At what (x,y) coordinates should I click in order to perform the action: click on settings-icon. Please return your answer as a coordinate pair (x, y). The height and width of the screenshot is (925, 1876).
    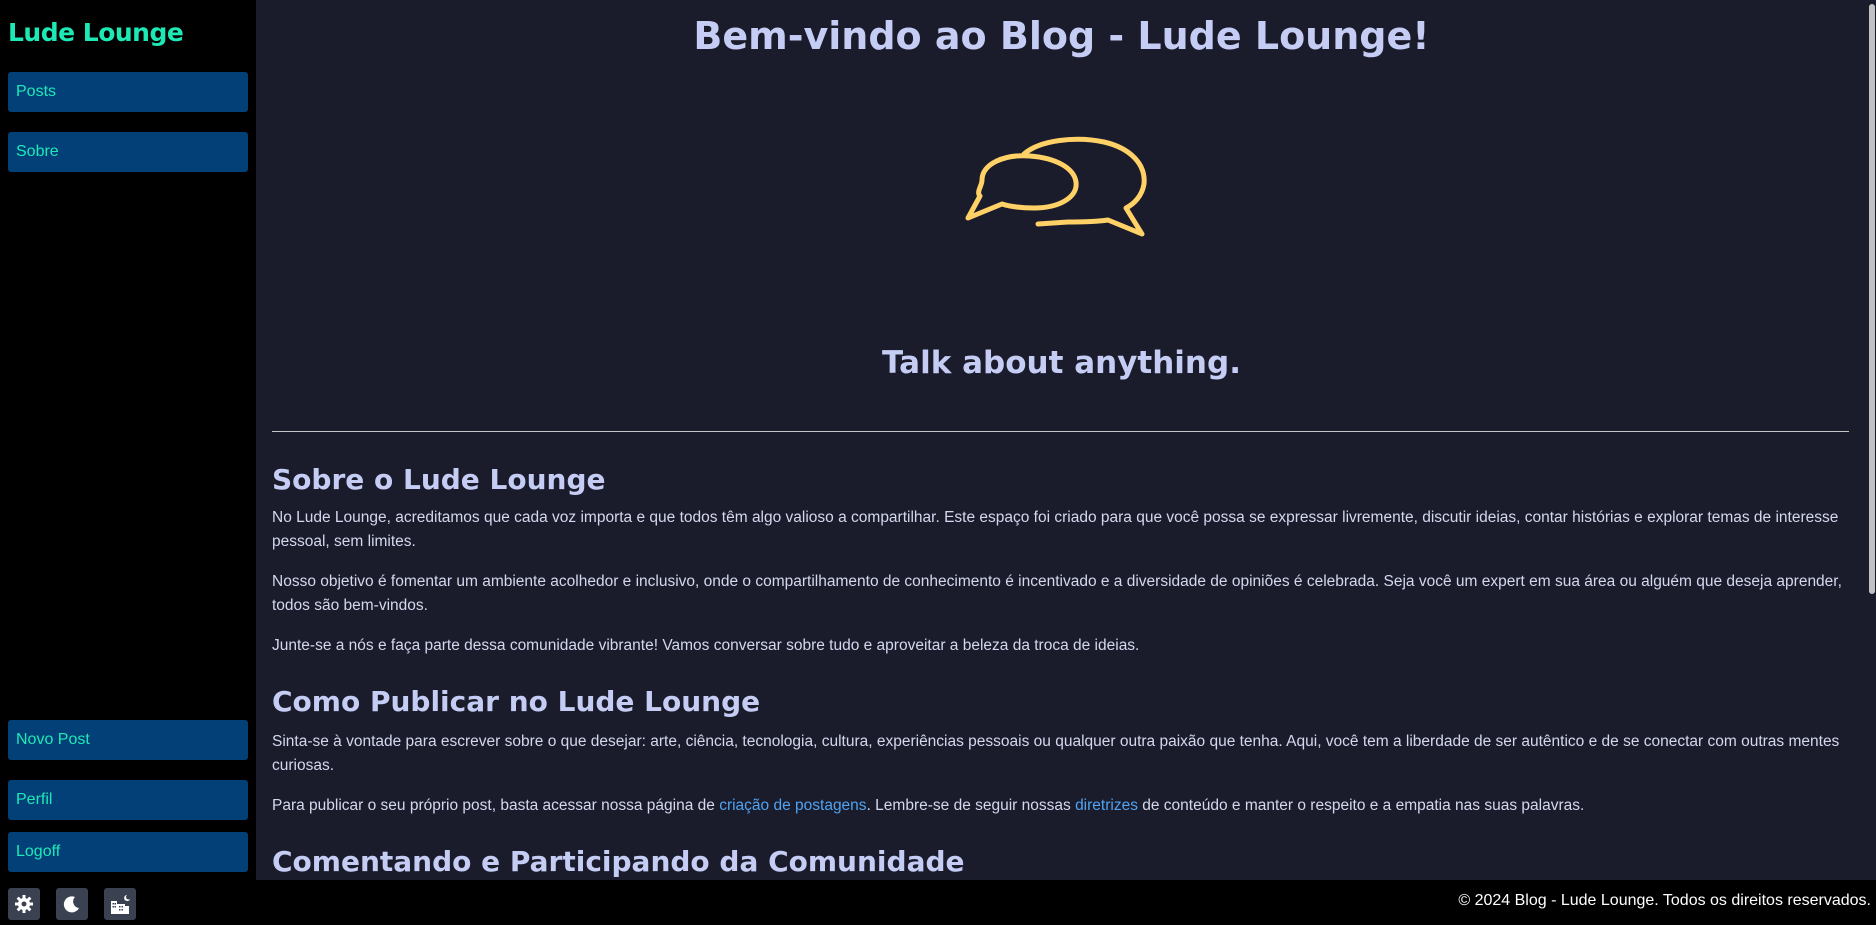
    Looking at the image, I should click on (24, 904).